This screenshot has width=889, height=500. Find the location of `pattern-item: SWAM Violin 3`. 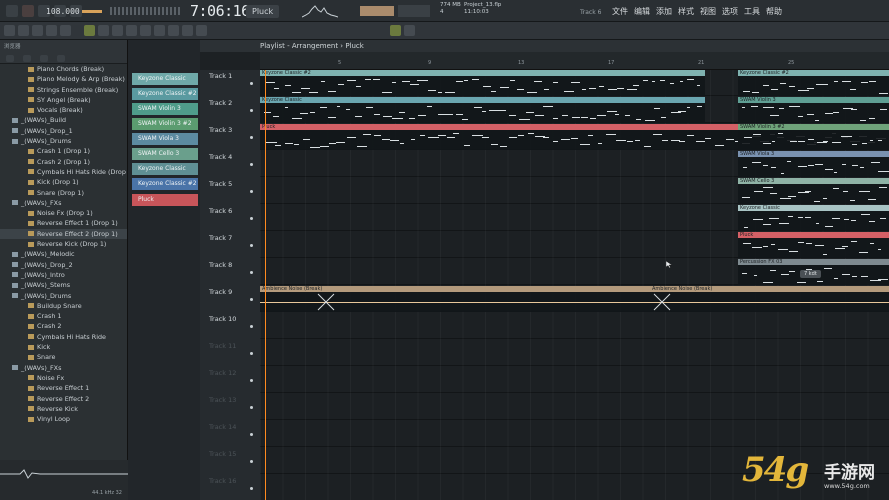

pattern-item: SWAM Violin 3 is located at coordinates (165, 109).